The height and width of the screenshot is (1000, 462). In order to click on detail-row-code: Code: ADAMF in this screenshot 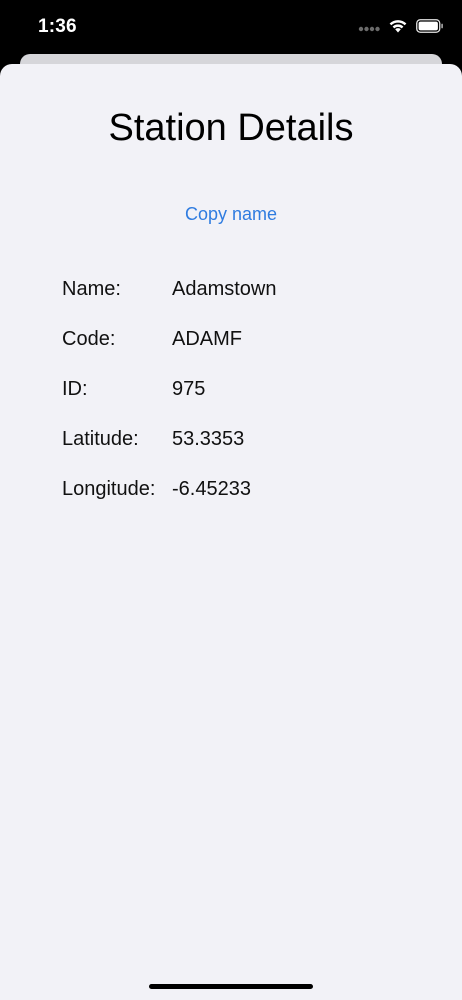, I will do `click(242, 351)`.